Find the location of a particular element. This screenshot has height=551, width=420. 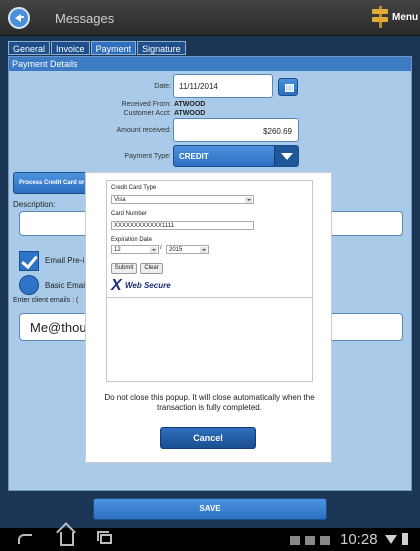

clock: 10:28 is located at coordinates (359, 539).